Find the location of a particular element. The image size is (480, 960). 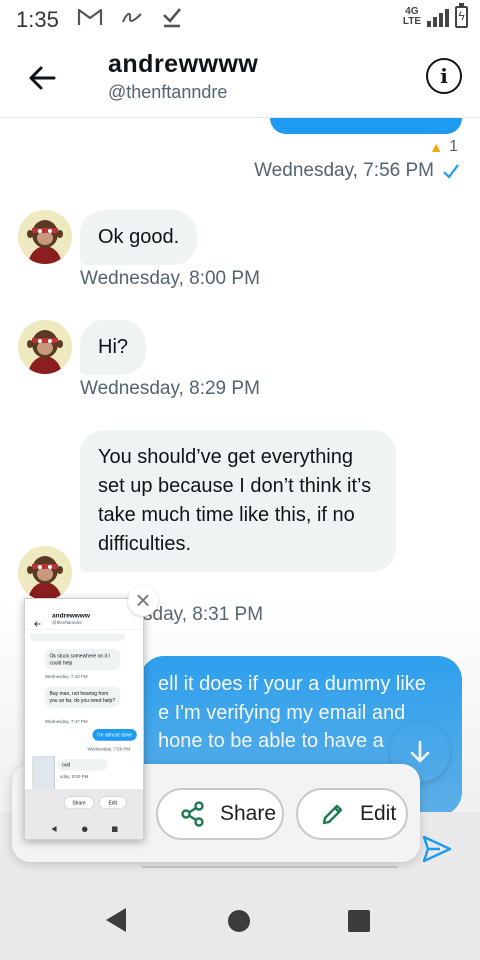

nav-back-button is located at coordinates (116, 920).